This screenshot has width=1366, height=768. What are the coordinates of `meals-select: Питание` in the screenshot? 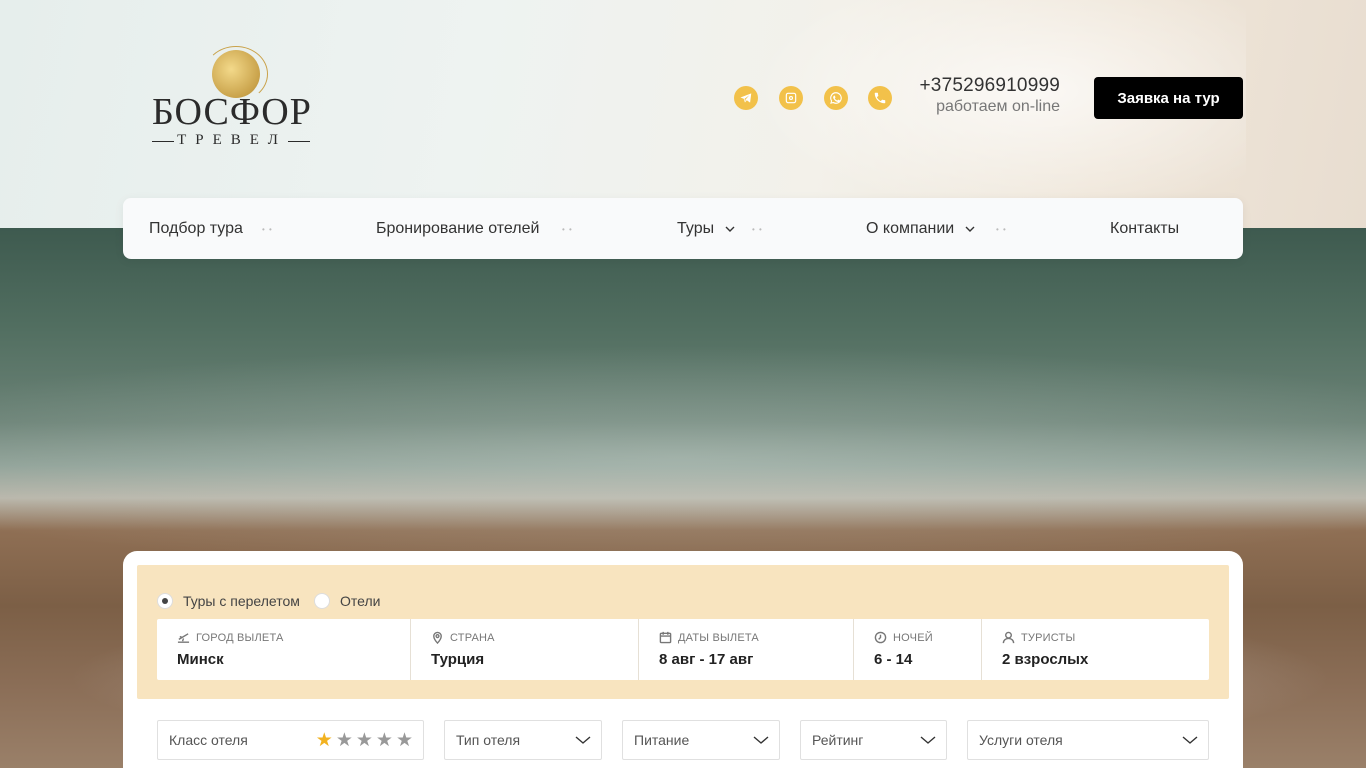 It's located at (701, 740).